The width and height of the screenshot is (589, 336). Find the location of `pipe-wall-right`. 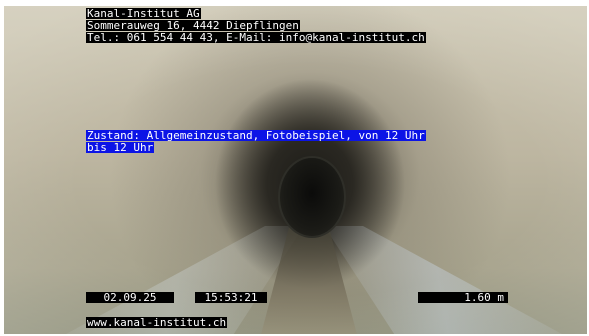

pipe-wall-right is located at coordinates (454, 280).